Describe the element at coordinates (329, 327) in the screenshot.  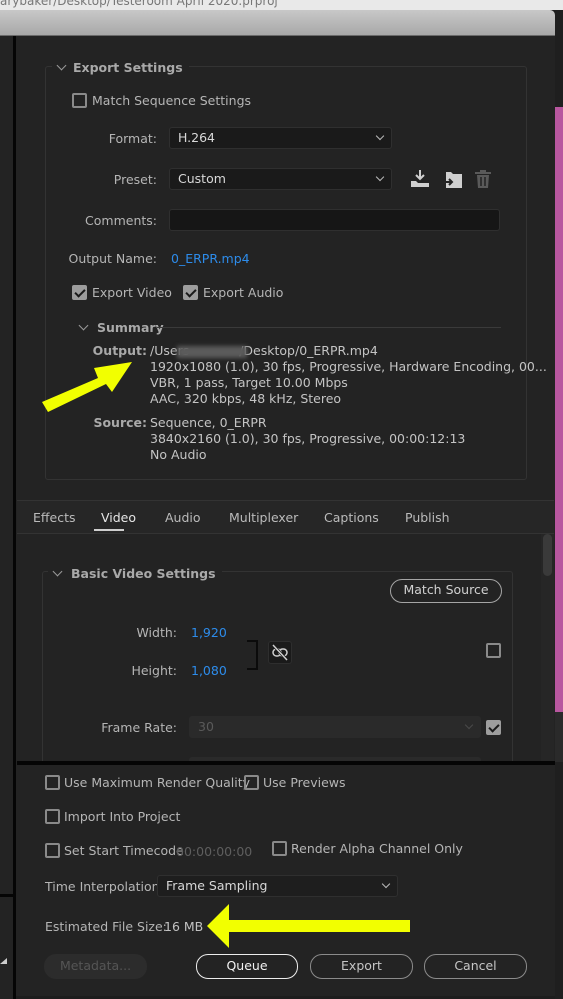
I see `summary-divider` at that location.